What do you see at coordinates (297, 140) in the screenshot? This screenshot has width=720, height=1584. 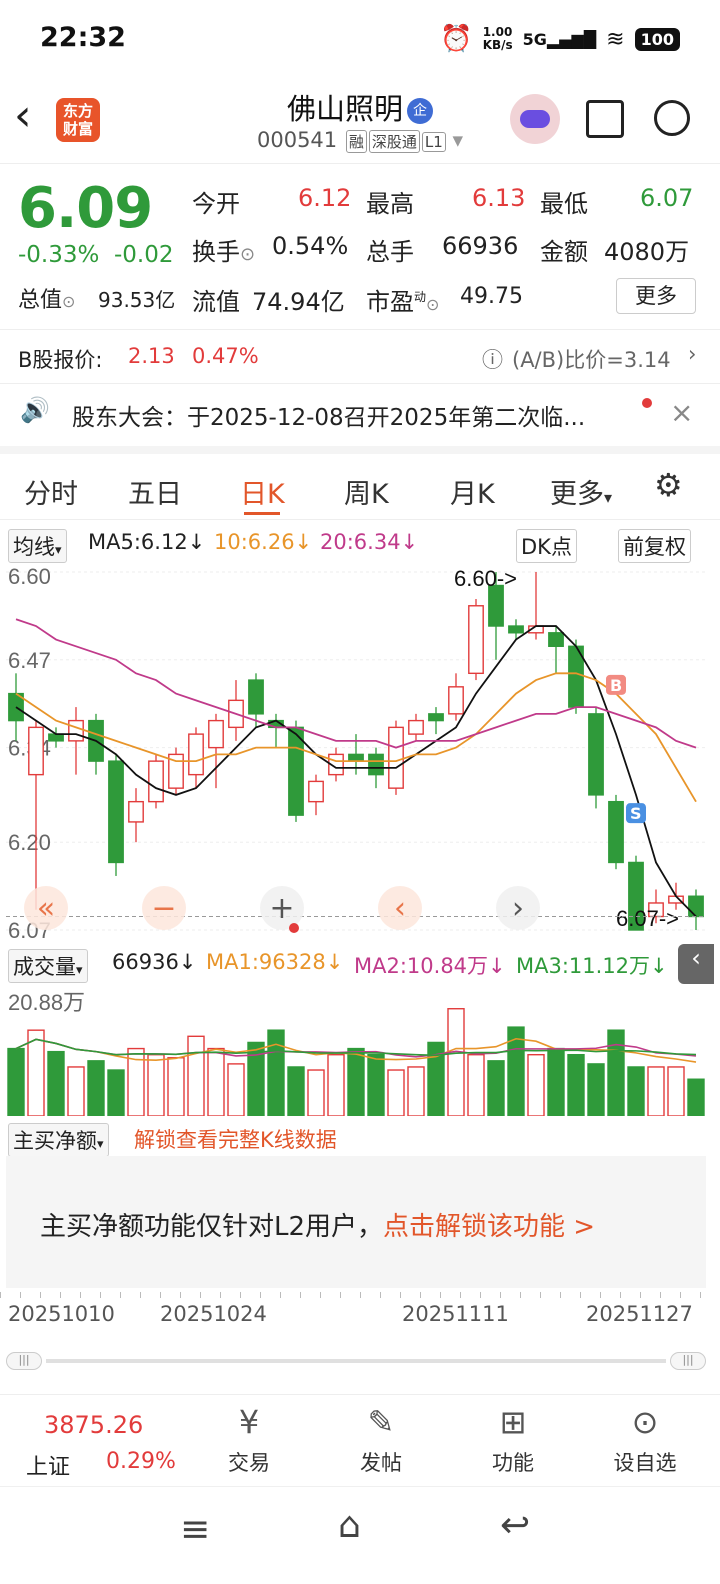 I see `stock-code: 000541` at bounding box center [297, 140].